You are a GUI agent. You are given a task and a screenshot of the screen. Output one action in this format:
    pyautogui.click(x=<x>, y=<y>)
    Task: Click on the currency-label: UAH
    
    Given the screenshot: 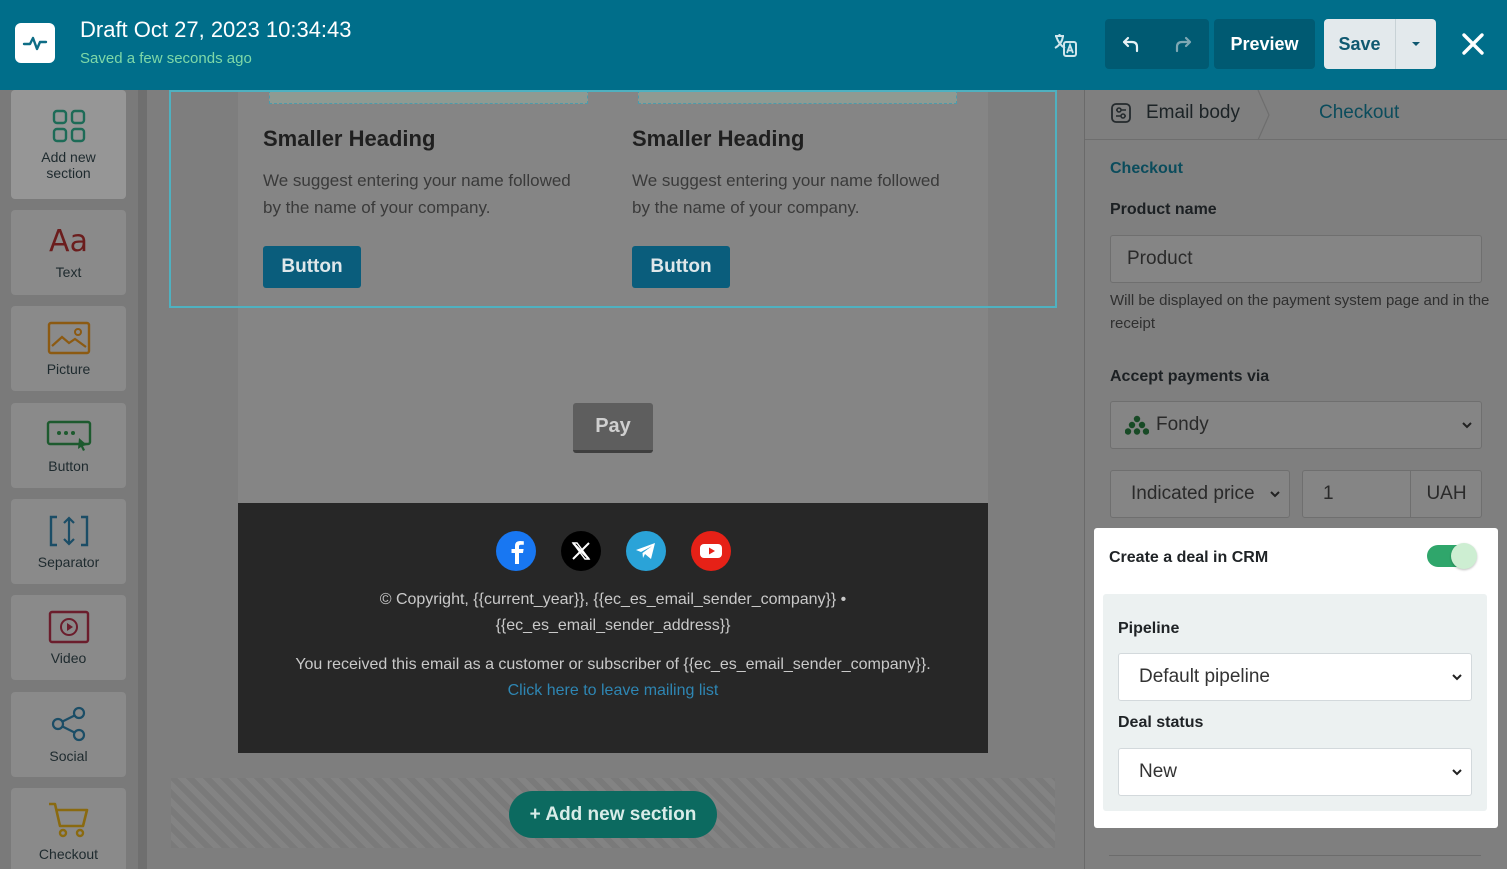 What is the action you would take?
    pyautogui.click(x=1446, y=494)
    